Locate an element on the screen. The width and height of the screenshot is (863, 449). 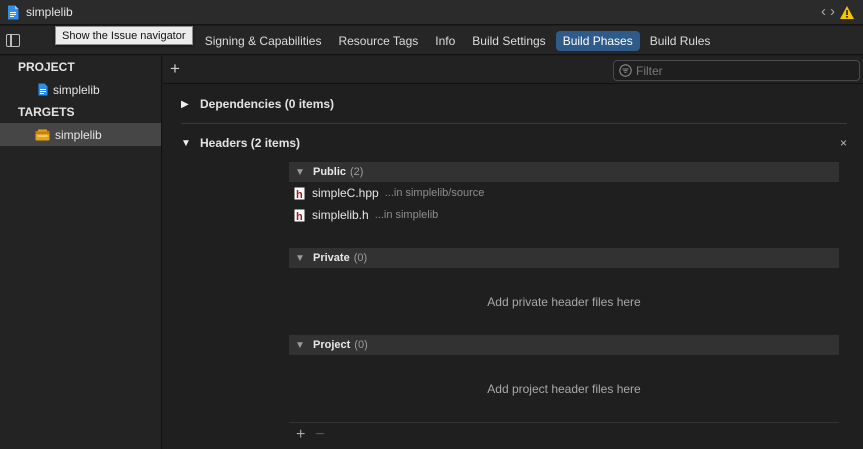
filter-icon is located at coordinates (625, 70).